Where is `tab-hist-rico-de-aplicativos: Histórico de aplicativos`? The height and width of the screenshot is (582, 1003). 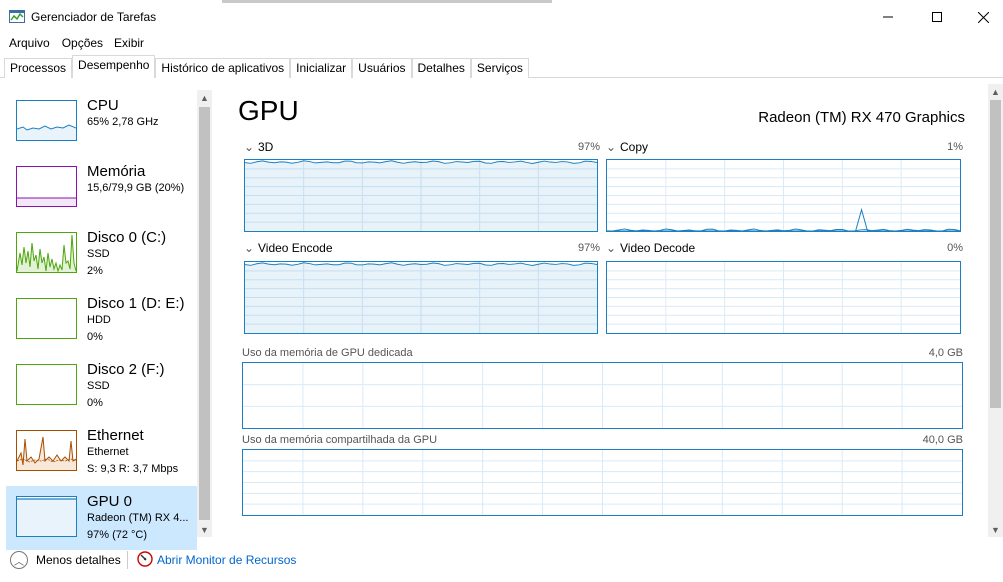 tab-hist-rico-de-aplicativos: Histórico de aplicativos is located at coordinates (223, 68).